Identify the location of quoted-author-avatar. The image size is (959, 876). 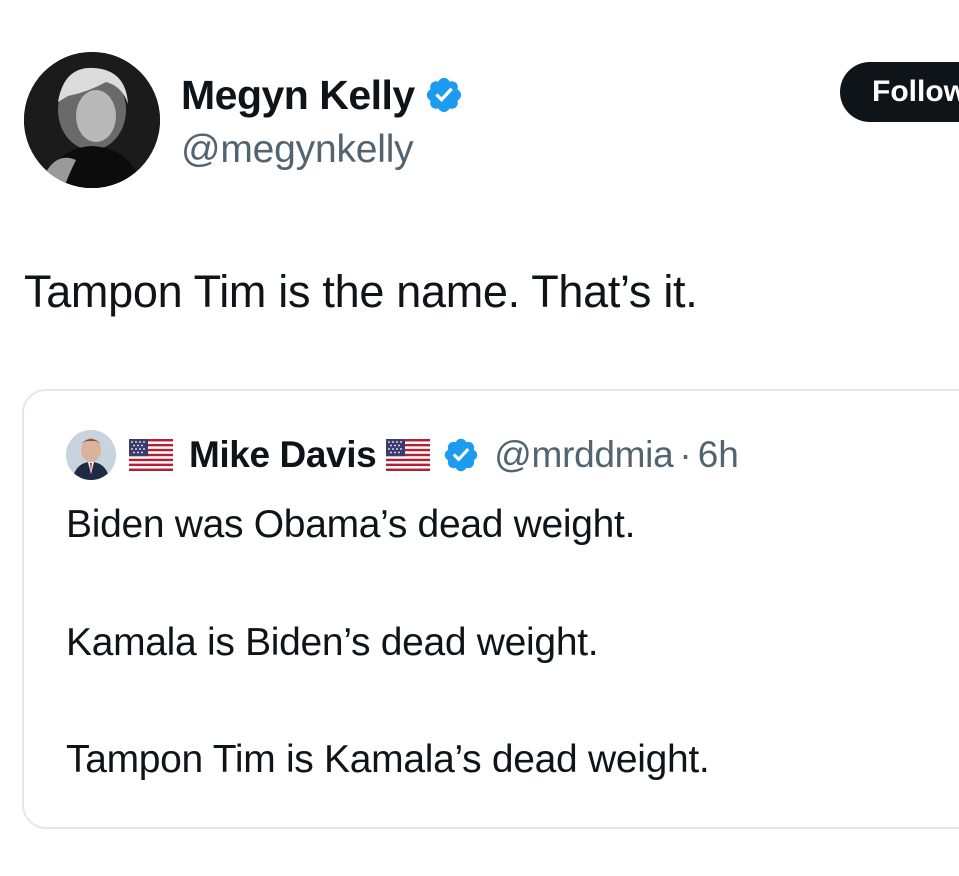
(91, 455).